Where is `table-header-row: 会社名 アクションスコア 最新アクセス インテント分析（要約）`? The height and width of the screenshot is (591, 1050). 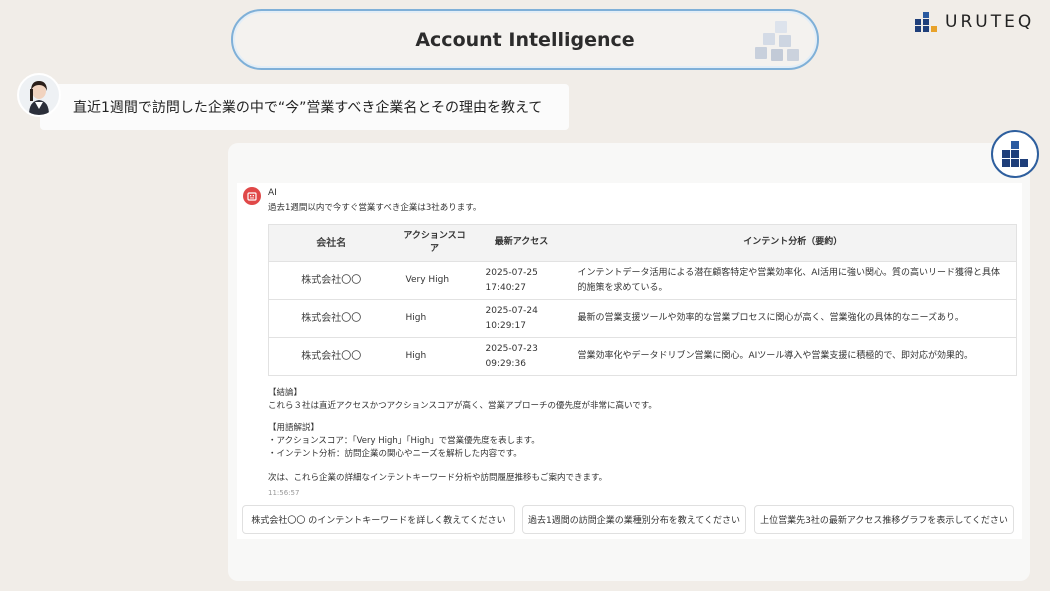 table-header-row: 会社名 アクションスコア 最新アクセス インテント分析（要約） is located at coordinates (642, 243).